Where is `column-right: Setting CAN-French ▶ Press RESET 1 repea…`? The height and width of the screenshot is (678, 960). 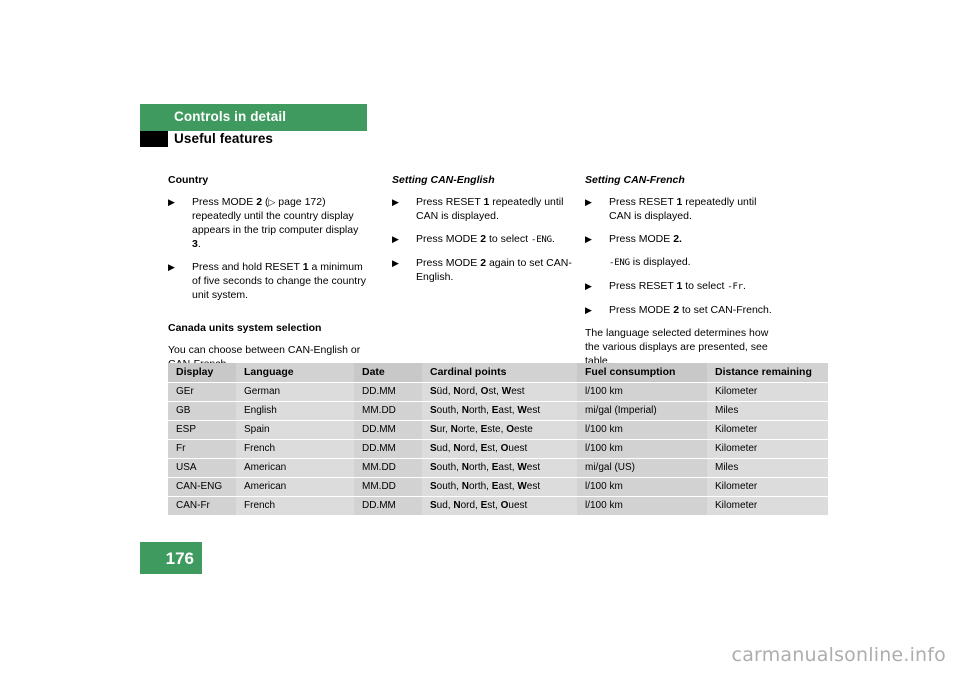
column-right: Setting CAN-French ▶ Press RESET 1 repea… is located at coordinates (683, 275).